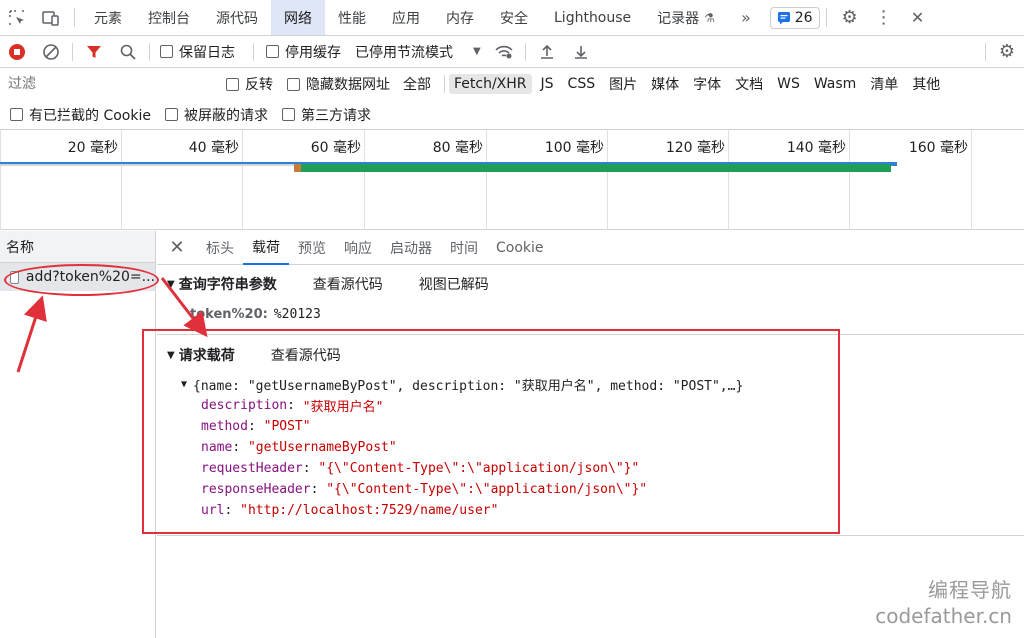  I want to click on tab-memory: 内存, so click(460, 17).